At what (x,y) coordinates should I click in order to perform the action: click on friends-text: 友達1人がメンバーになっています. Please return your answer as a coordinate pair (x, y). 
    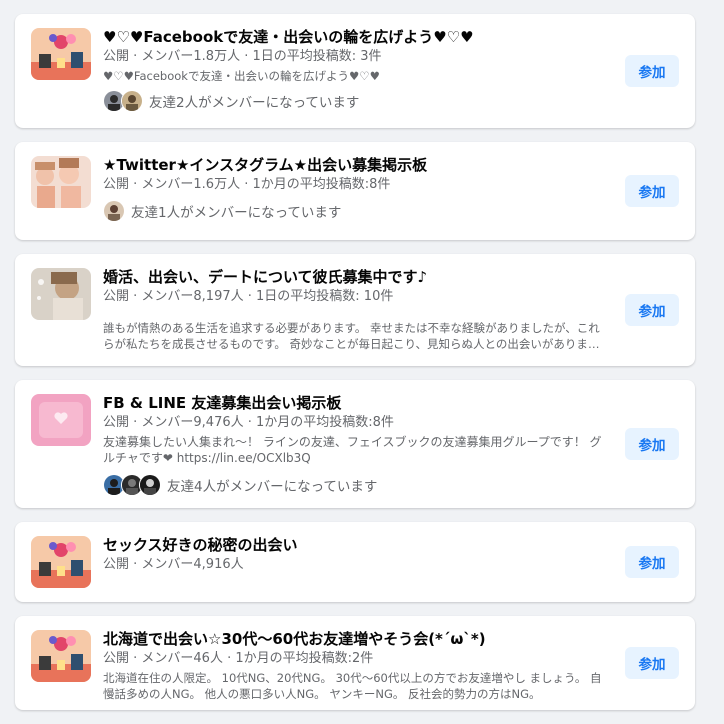
    Looking at the image, I should click on (236, 213).